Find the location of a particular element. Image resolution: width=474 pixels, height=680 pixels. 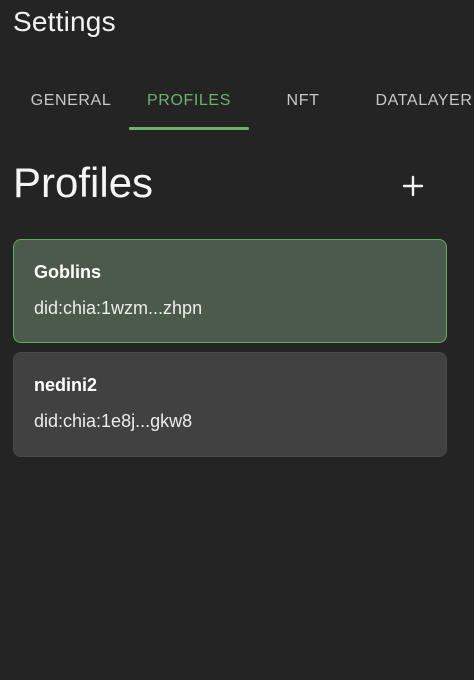

add-profile-button is located at coordinates (413, 186).